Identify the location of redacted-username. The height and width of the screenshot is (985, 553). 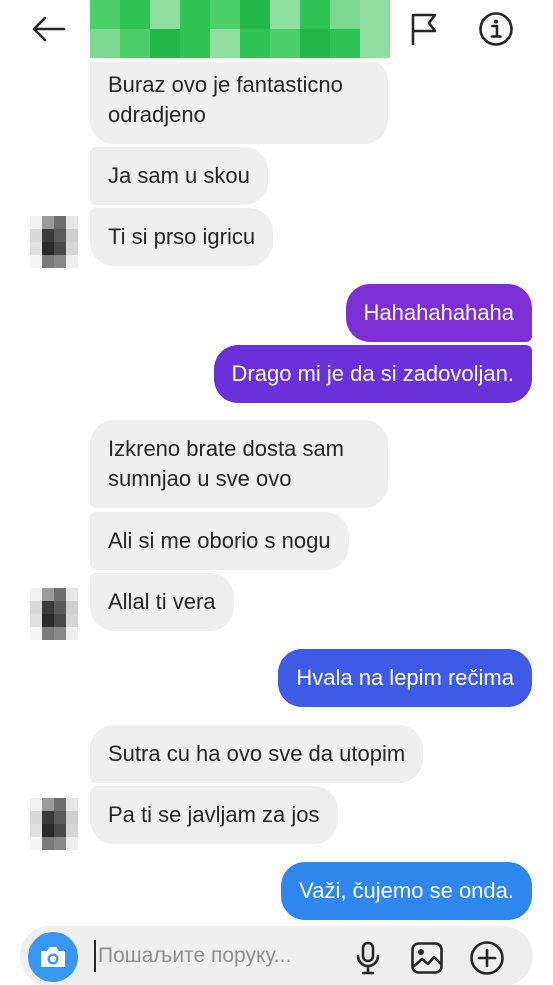
(240, 29).